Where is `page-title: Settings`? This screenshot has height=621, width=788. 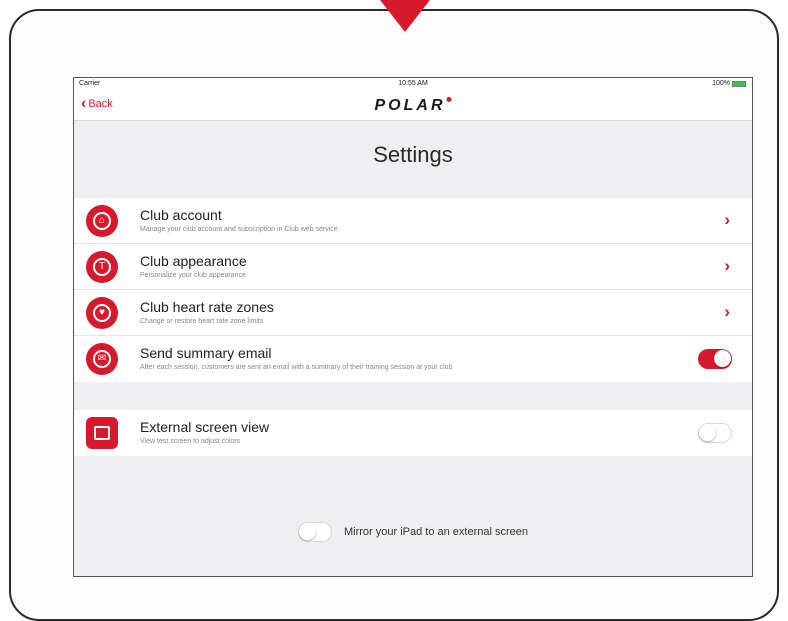 page-title: Settings is located at coordinates (413, 154).